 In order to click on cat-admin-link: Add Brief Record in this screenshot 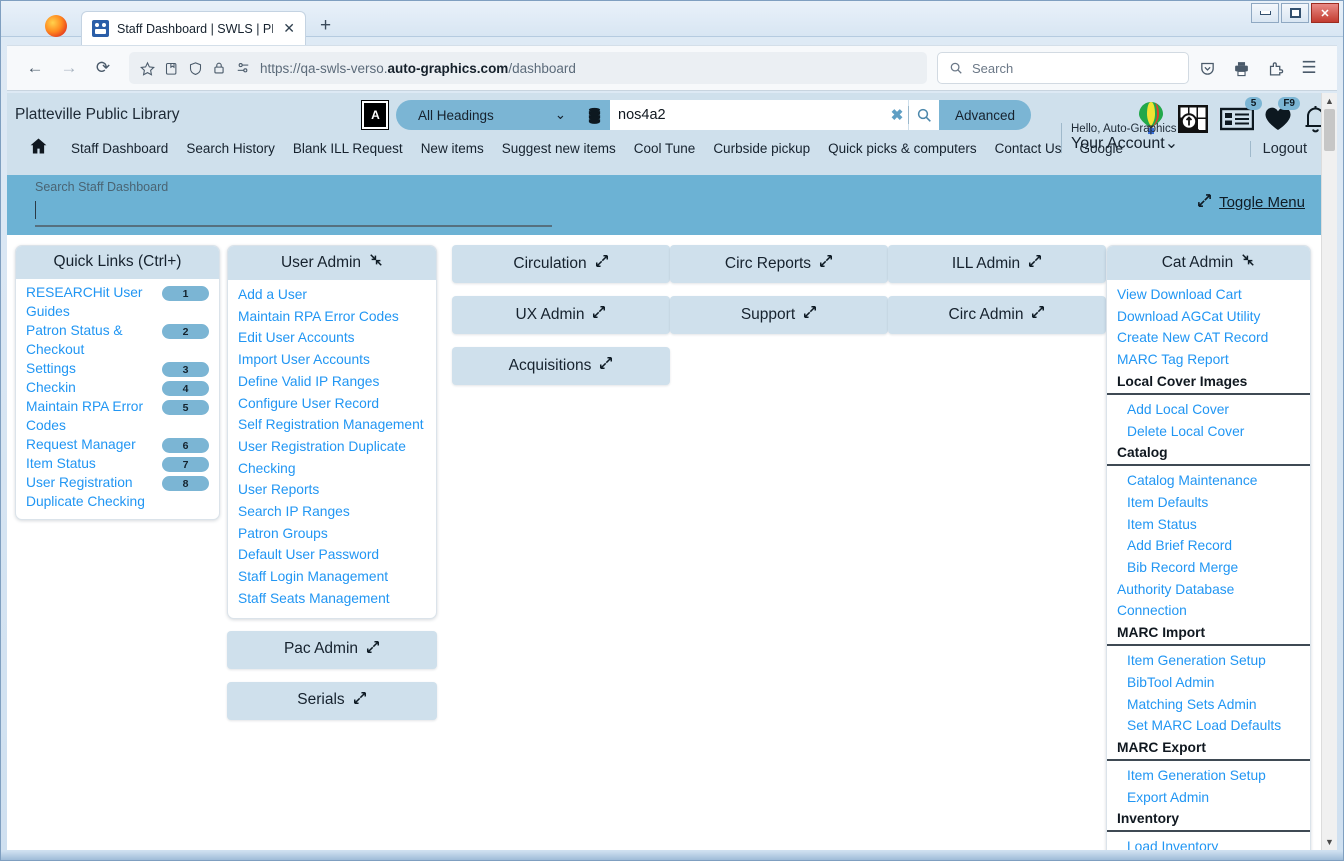, I will do `click(1208, 546)`.